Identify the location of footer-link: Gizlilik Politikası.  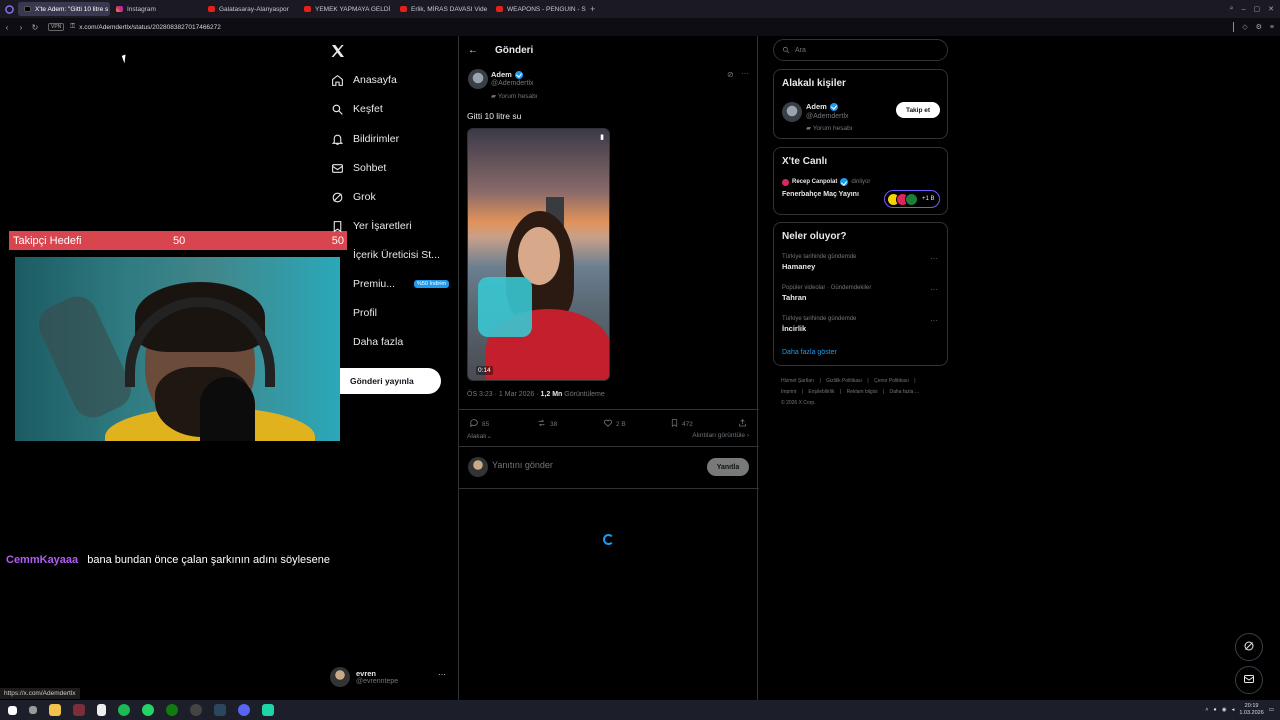
(844, 381).